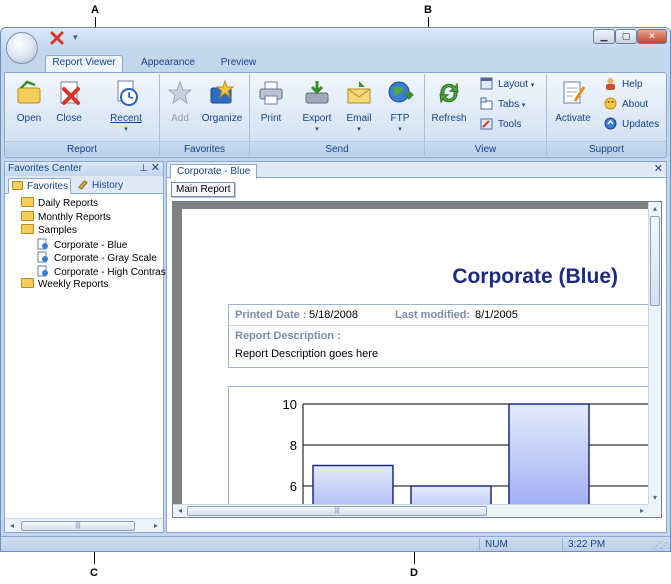 This screenshot has height=584, width=671. I want to click on tree-item-weekly-reports: Weekly Reports, so click(64, 284).